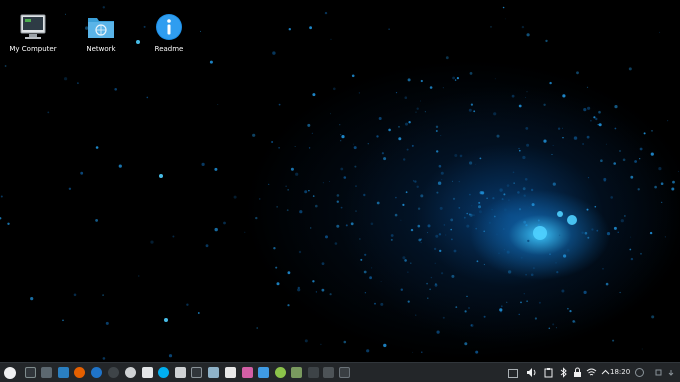  I want to click on info-icon, so click(169, 27).